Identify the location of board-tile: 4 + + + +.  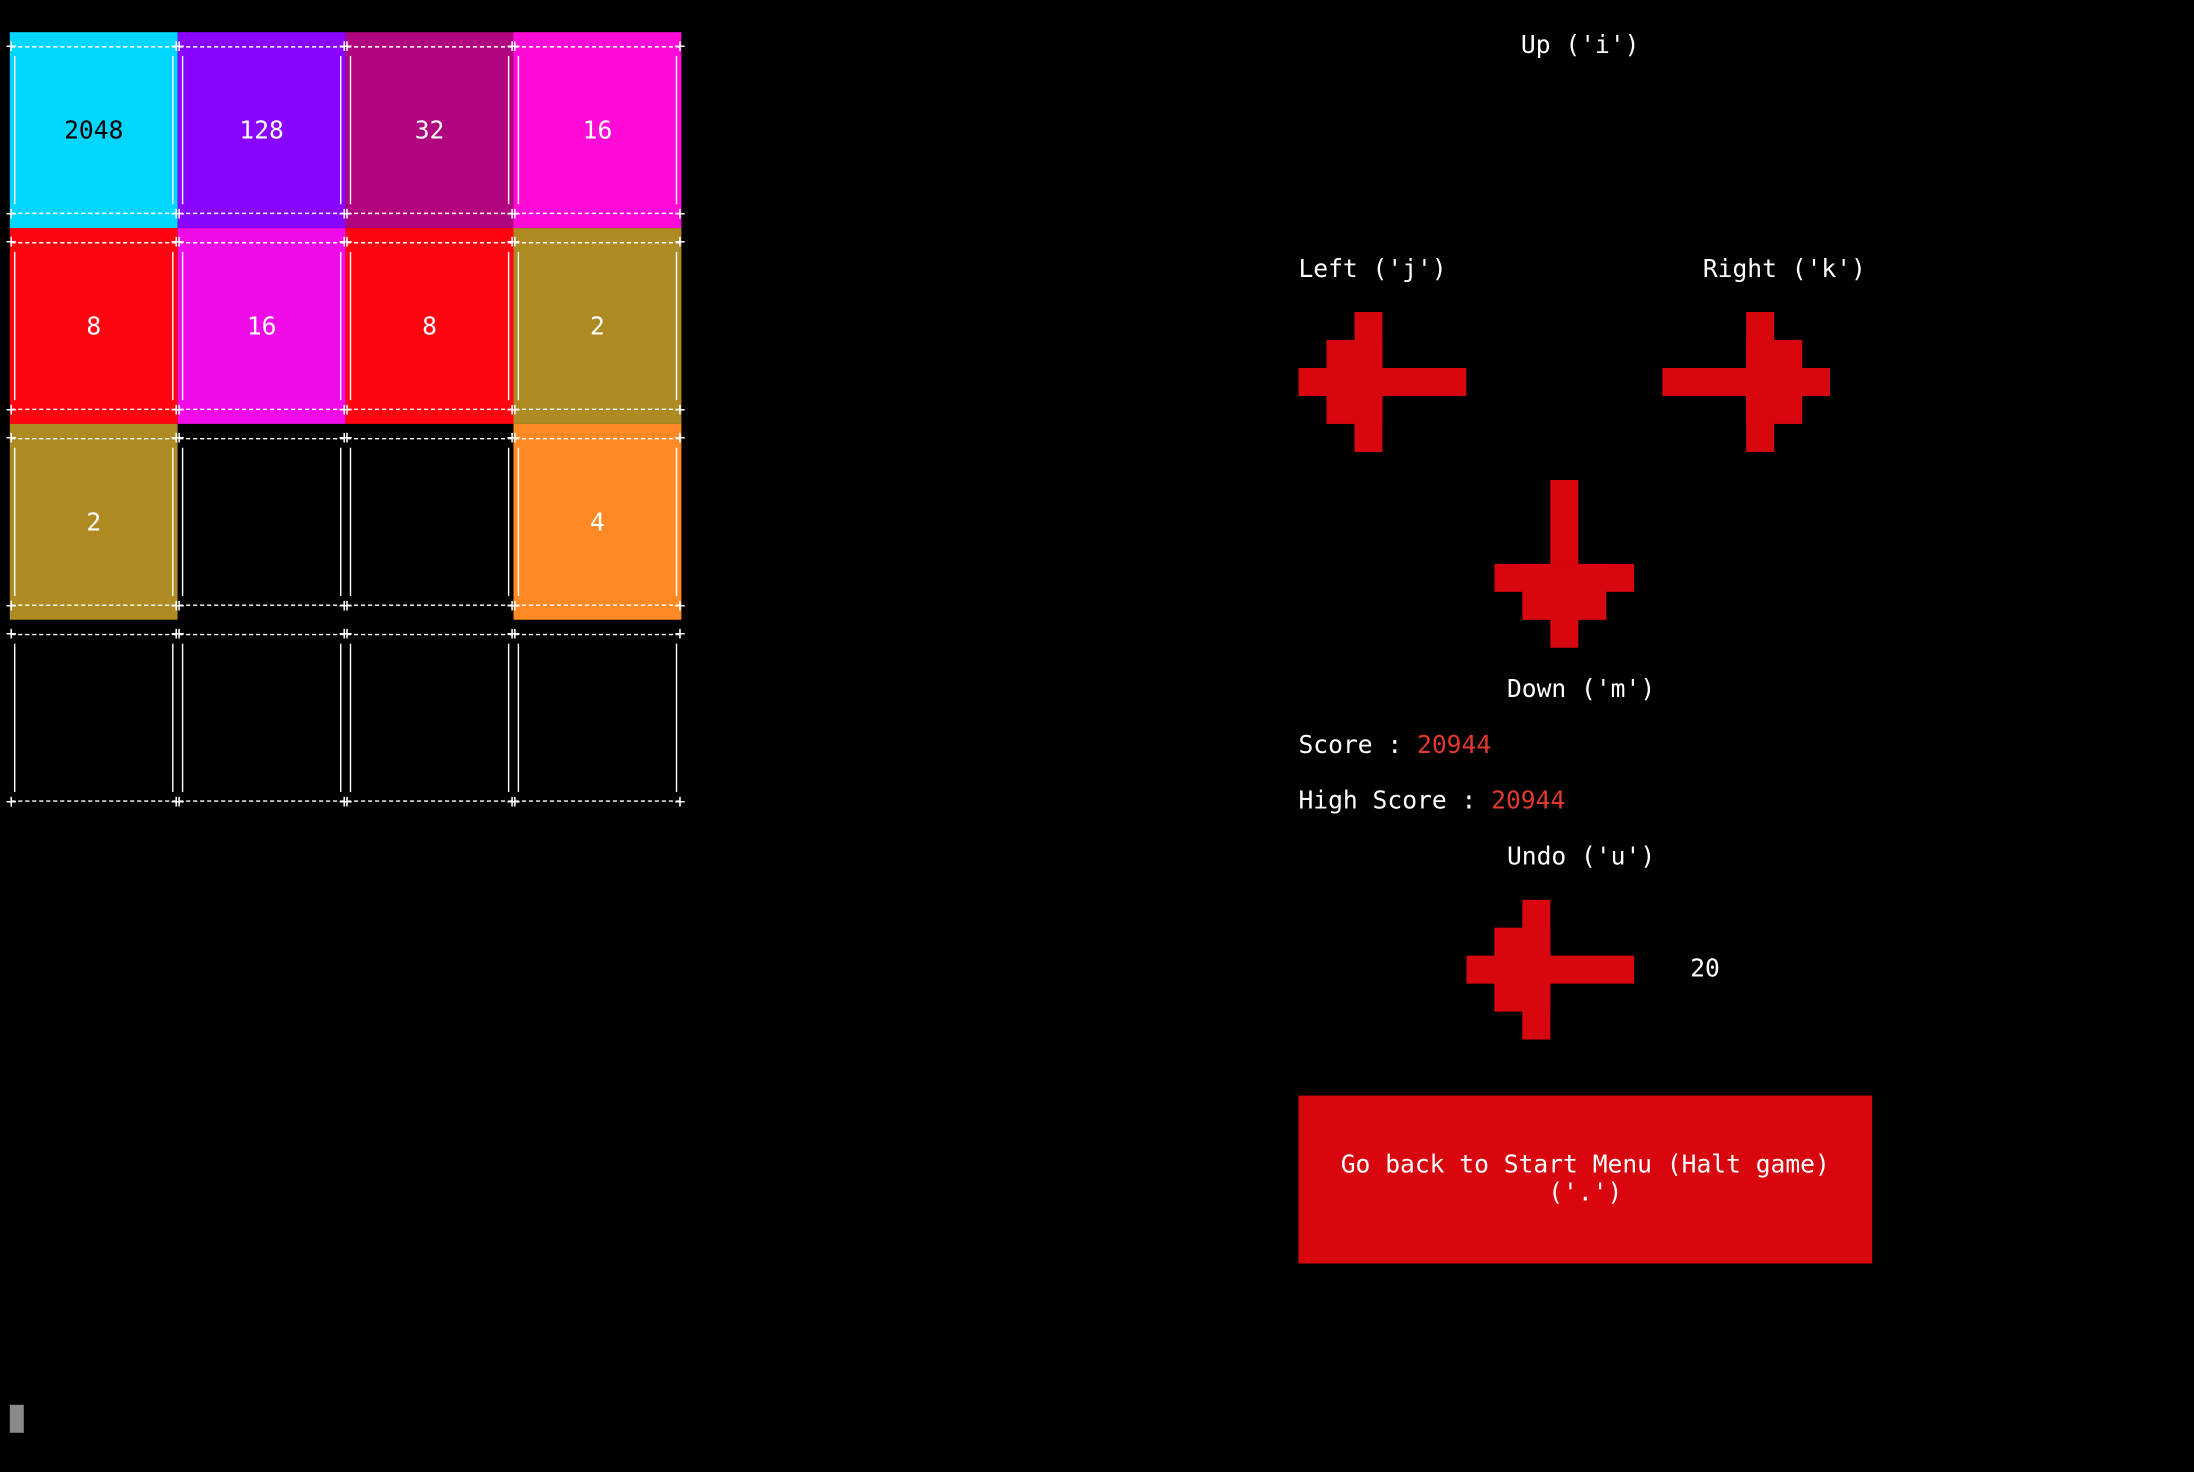
(597, 521).